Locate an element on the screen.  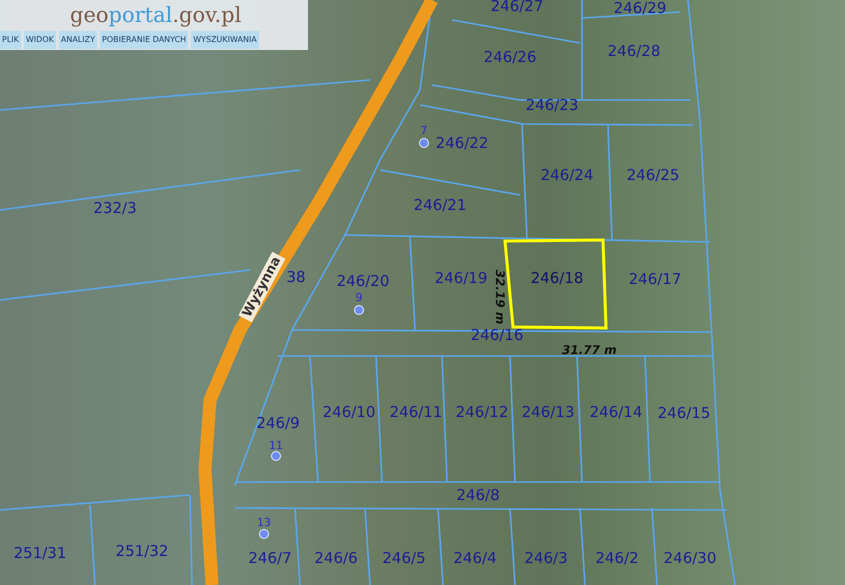
parcel-number: 246/10 is located at coordinates (349, 412).